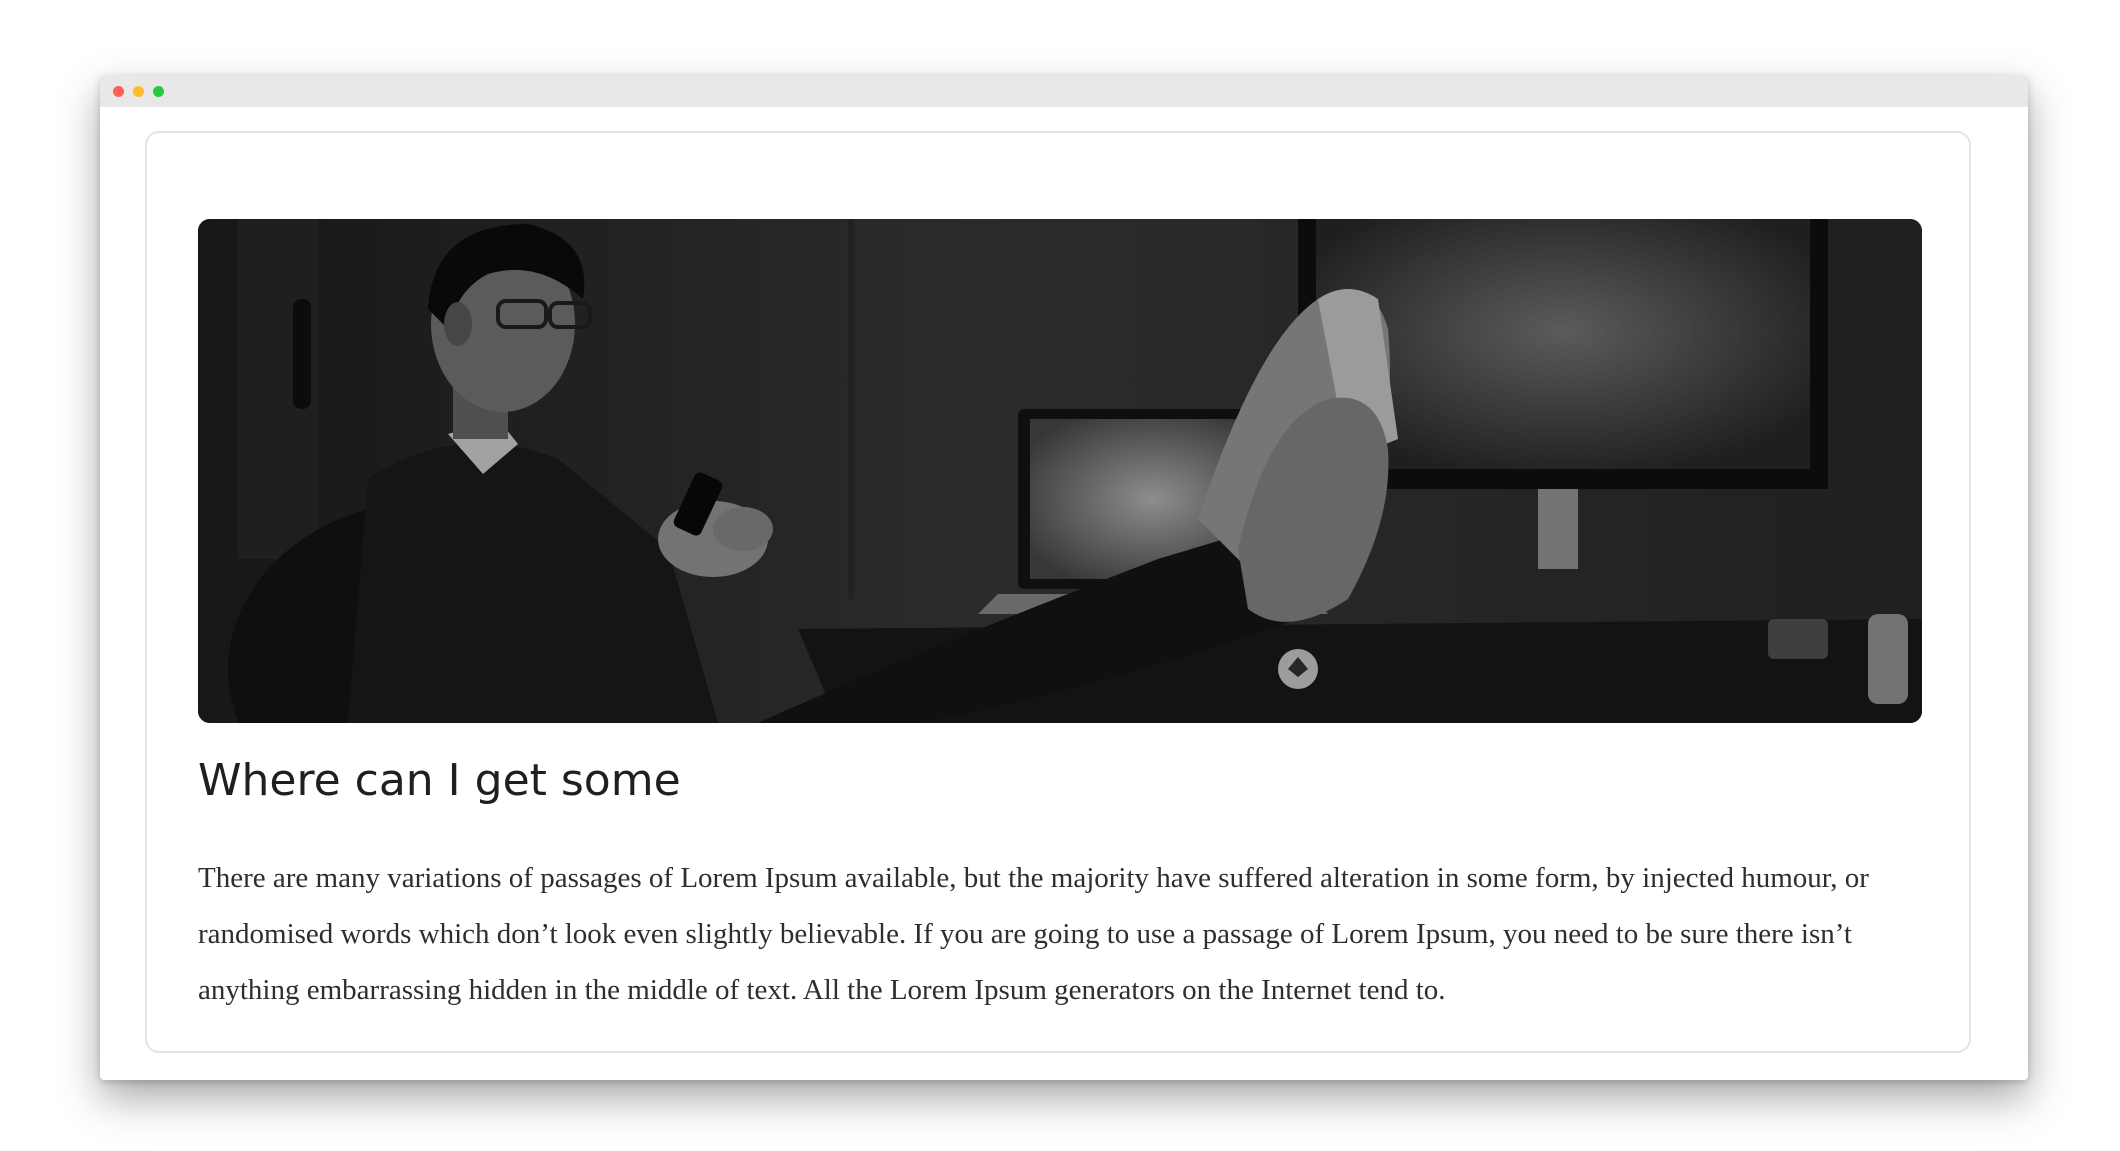  I want to click on maximize-icon, so click(158, 91).